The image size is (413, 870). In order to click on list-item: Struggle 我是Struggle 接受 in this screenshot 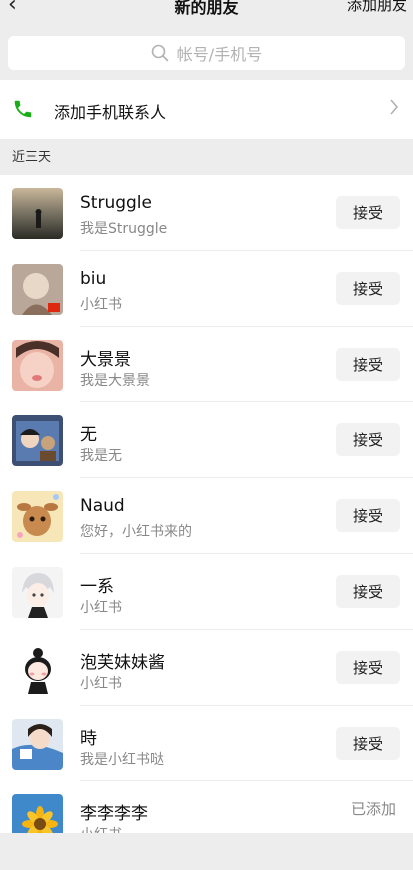, I will do `click(206, 213)`.